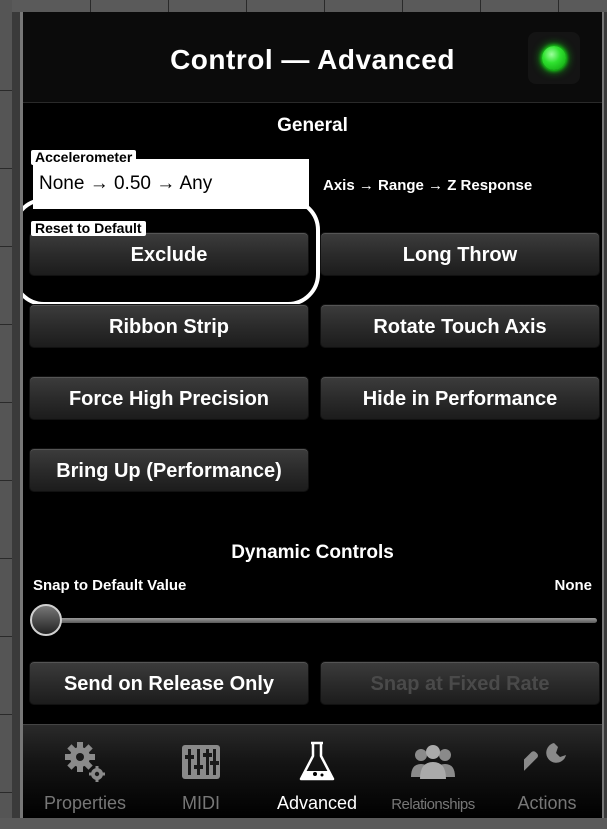  What do you see at coordinates (303, 6) in the screenshot?
I see `ruler-top` at bounding box center [303, 6].